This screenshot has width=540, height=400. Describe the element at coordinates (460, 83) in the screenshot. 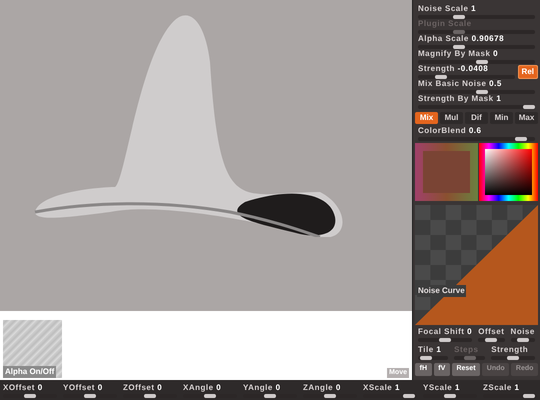

I see `slider-label: Mix Basic Noise 0.5` at that location.